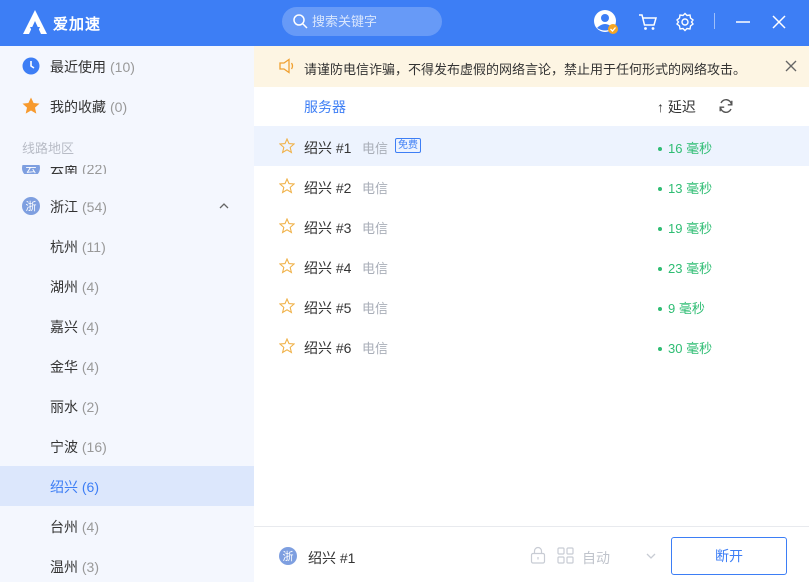 The image size is (809, 582). I want to click on sidebar-item-label: 金华, so click(64, 367).